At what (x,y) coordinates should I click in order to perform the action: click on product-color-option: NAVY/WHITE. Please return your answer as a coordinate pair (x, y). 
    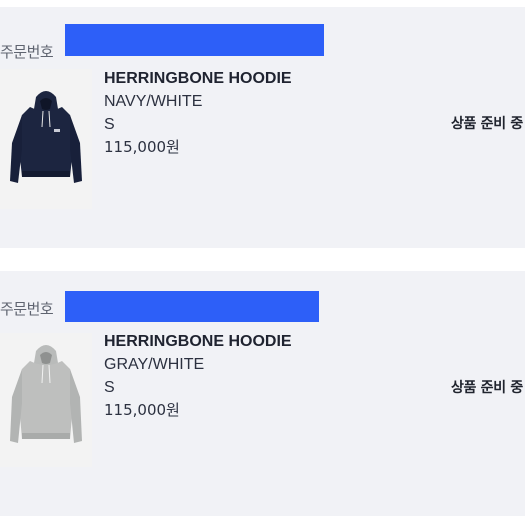
    Looking at the image, I should click on (153, 101).